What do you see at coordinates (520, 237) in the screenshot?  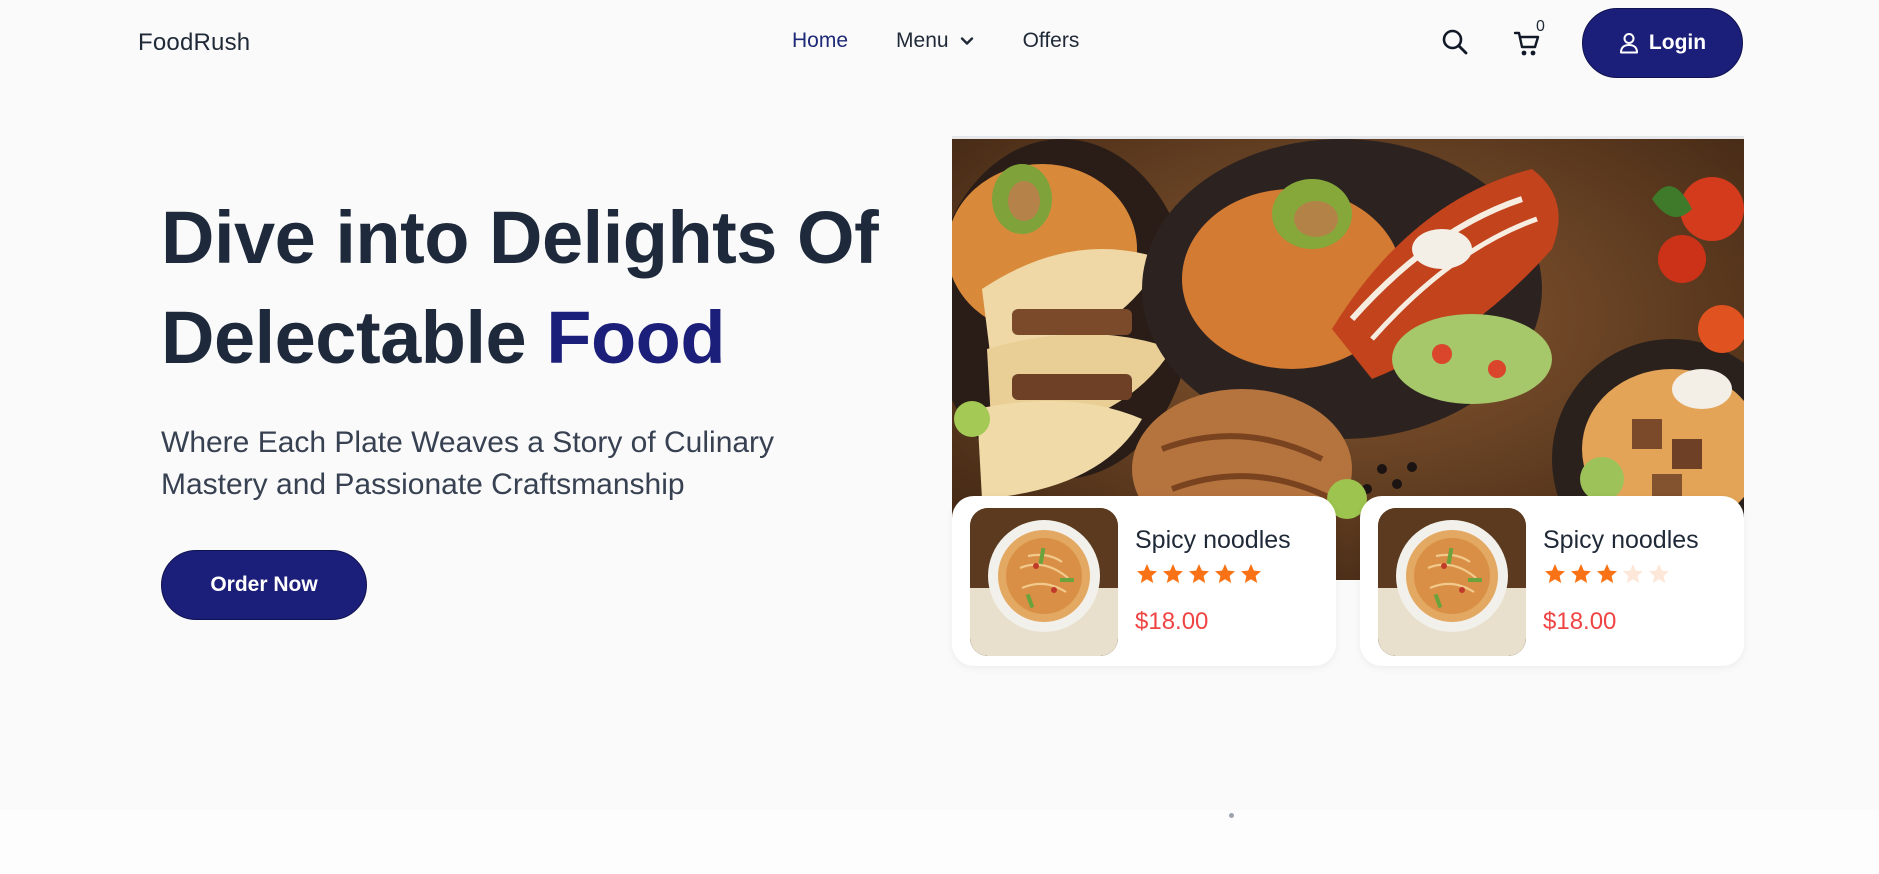 I see `hero-title-line1: Dive into Delights Of` at bounding box center [520, 237].